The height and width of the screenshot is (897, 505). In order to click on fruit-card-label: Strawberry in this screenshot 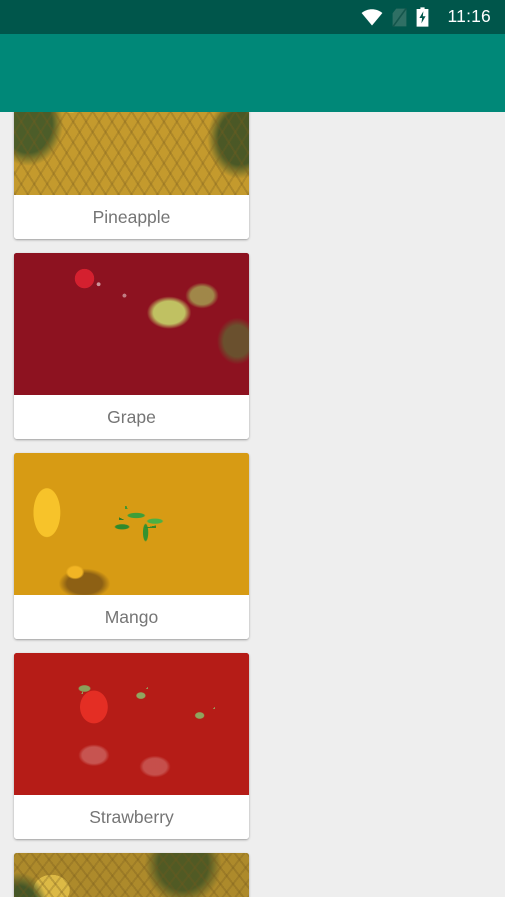, I will do `click(131, 817)`.